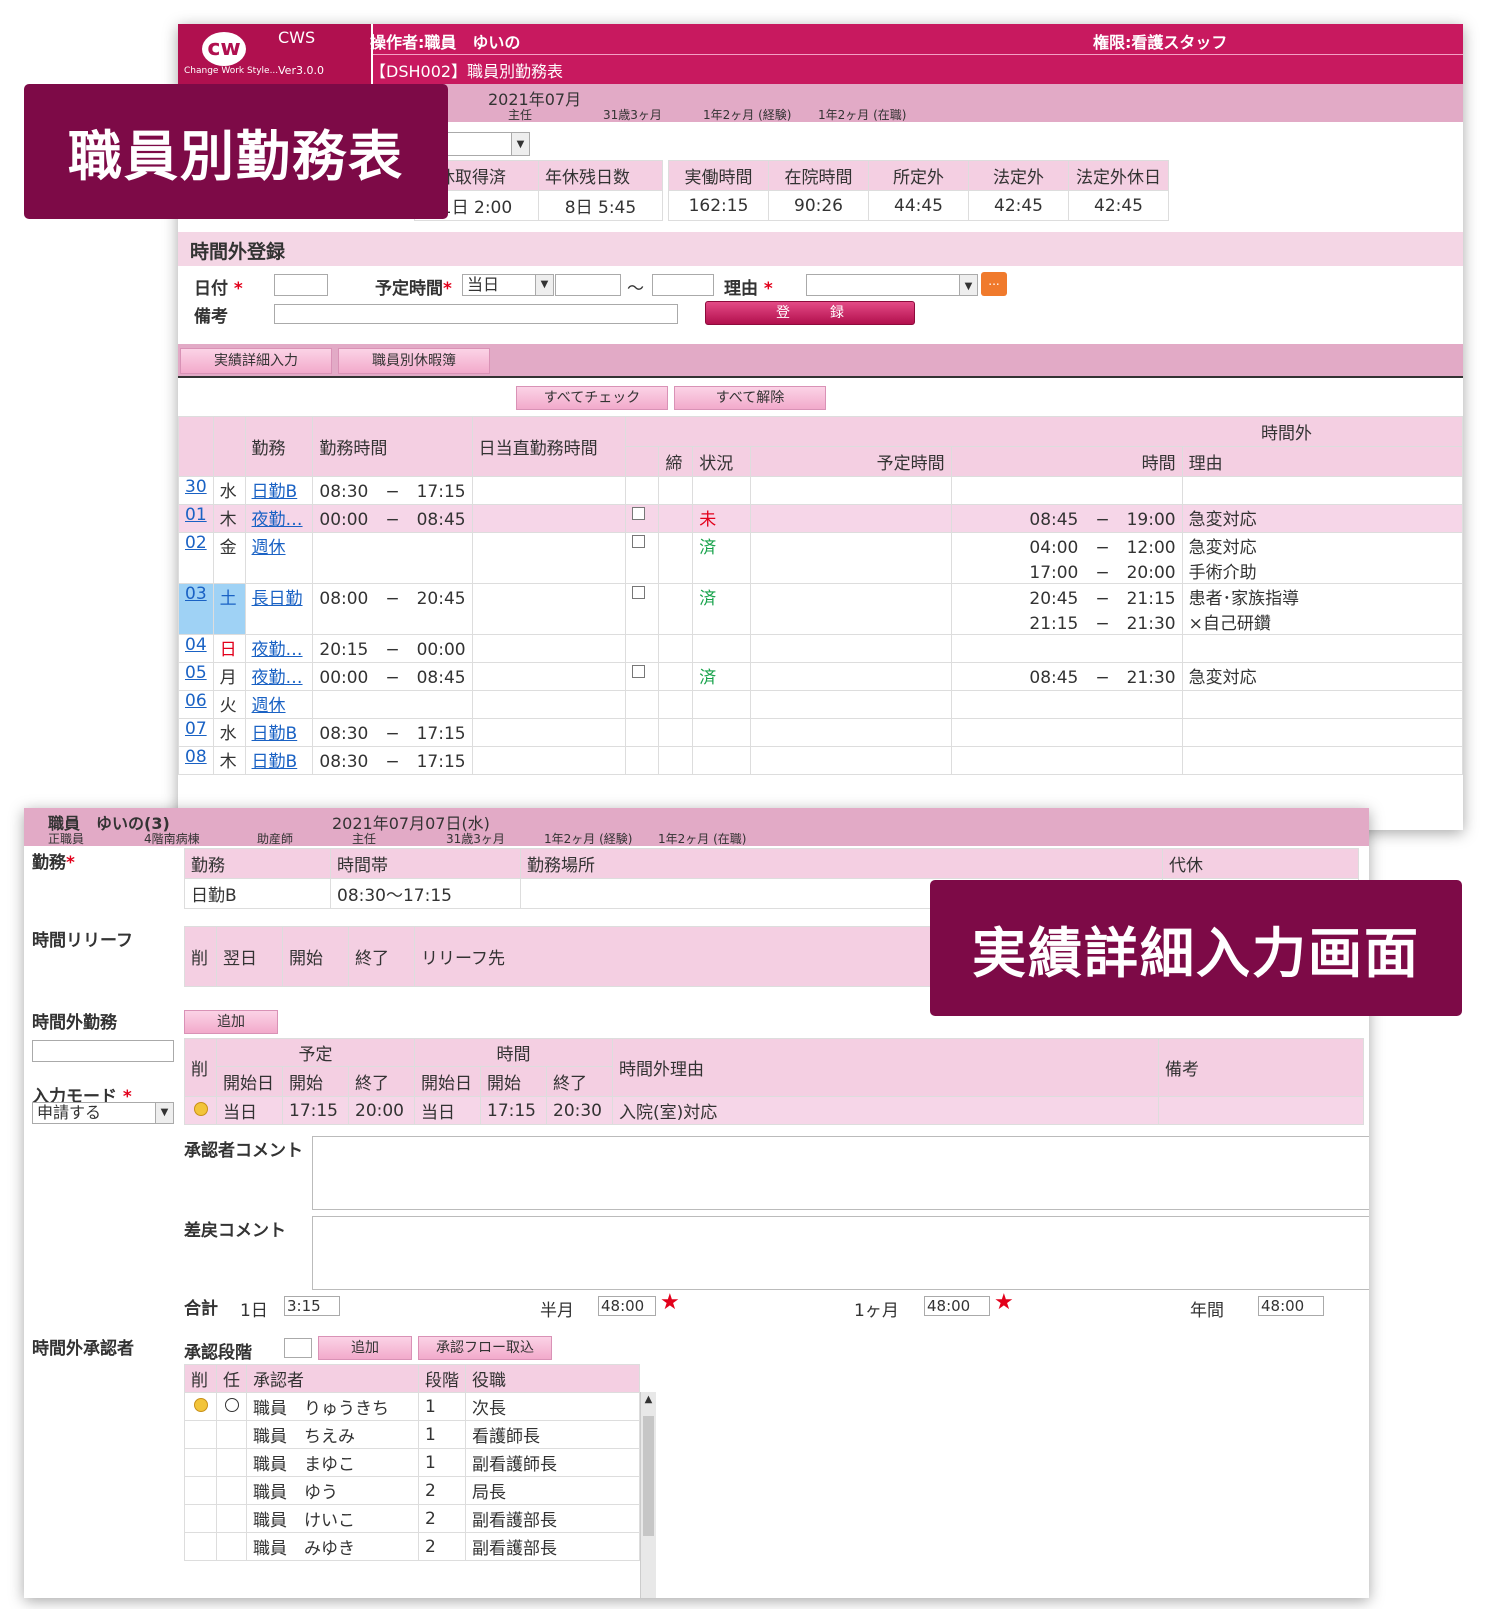  Describe the element at coordinates (957, 1306) in the screenshot. I see `total-month-input: 48:00` at that location.